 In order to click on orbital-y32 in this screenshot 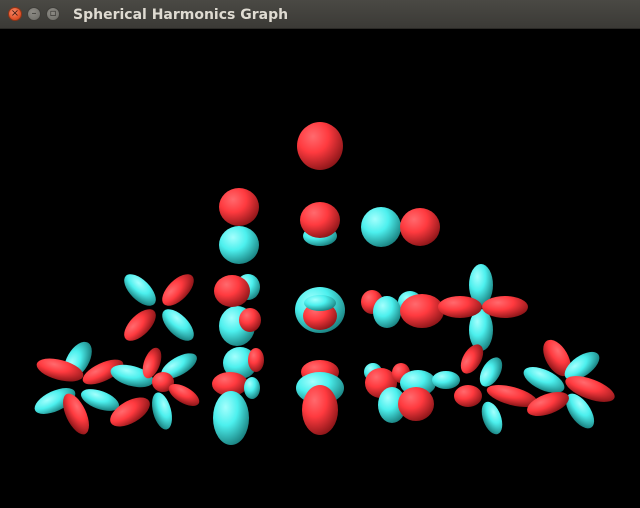, I will do `click(485, 389)`.